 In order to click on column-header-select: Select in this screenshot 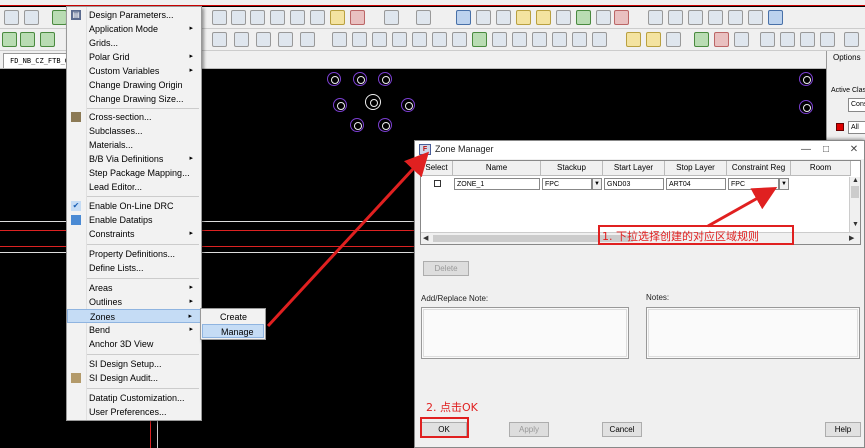, I will do `click(437, 168)`.